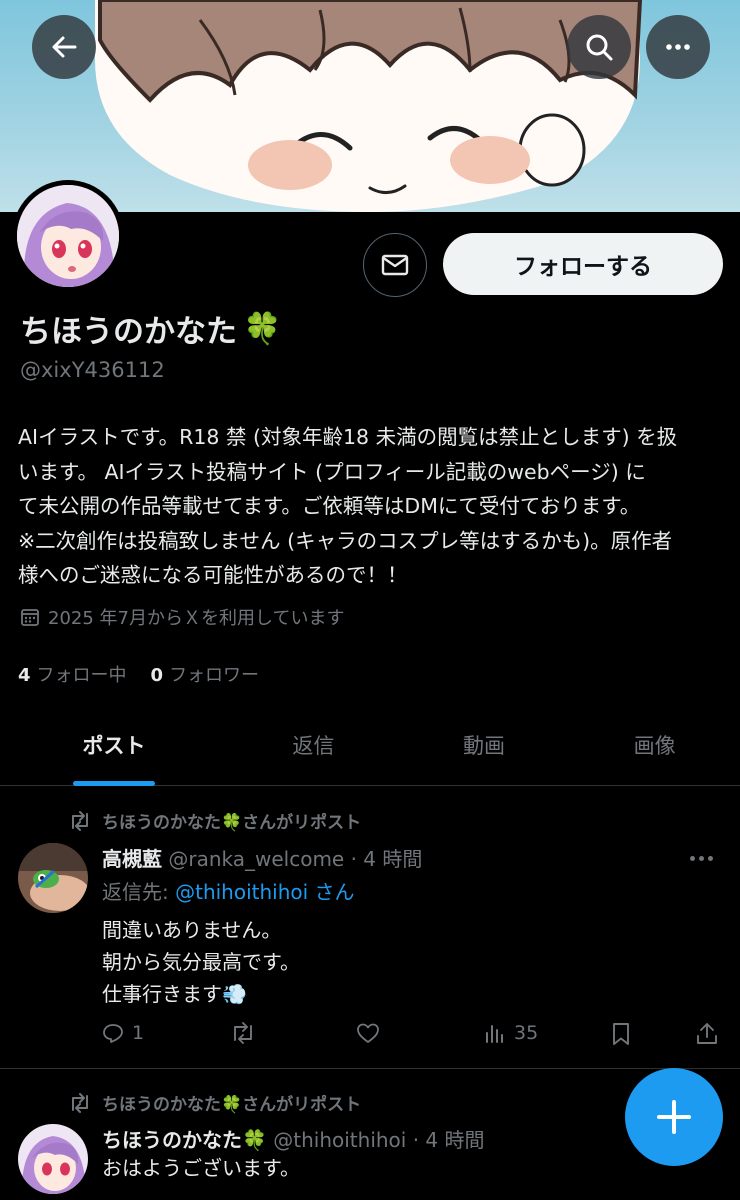  I want to click on following-label: フォロー中, so click(81, 675).